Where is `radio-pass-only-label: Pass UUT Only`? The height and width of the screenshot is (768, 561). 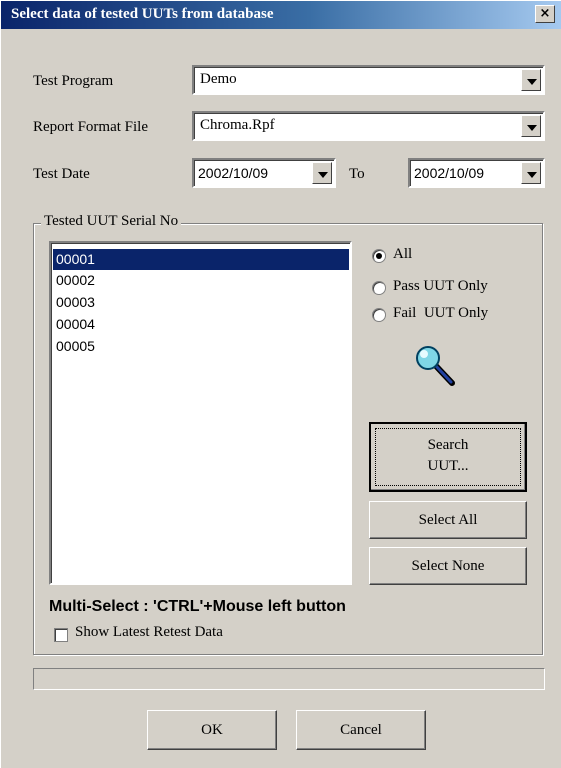 radio-pass-only-label: Pass UUT Only is located at coordinates (440, 286).